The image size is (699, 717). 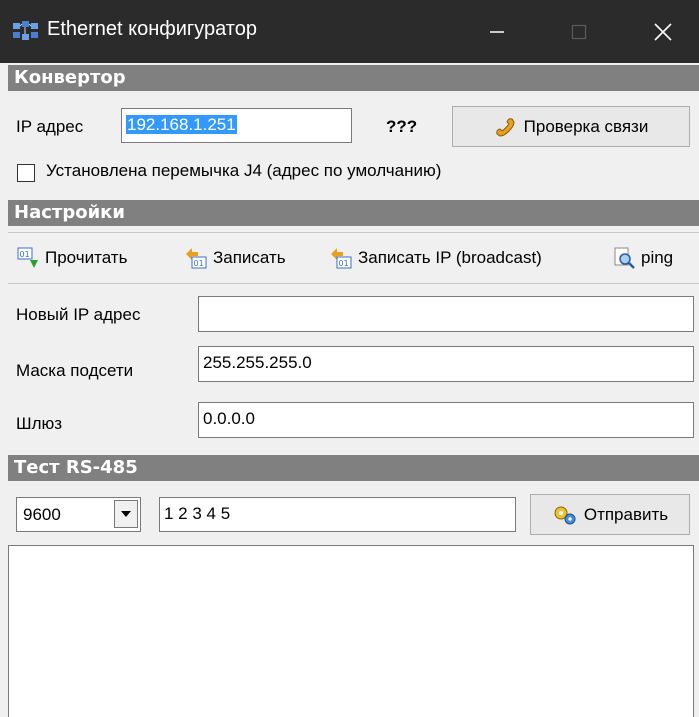 I want to click on toolbar-top-divider, so click(x=353, y=232).